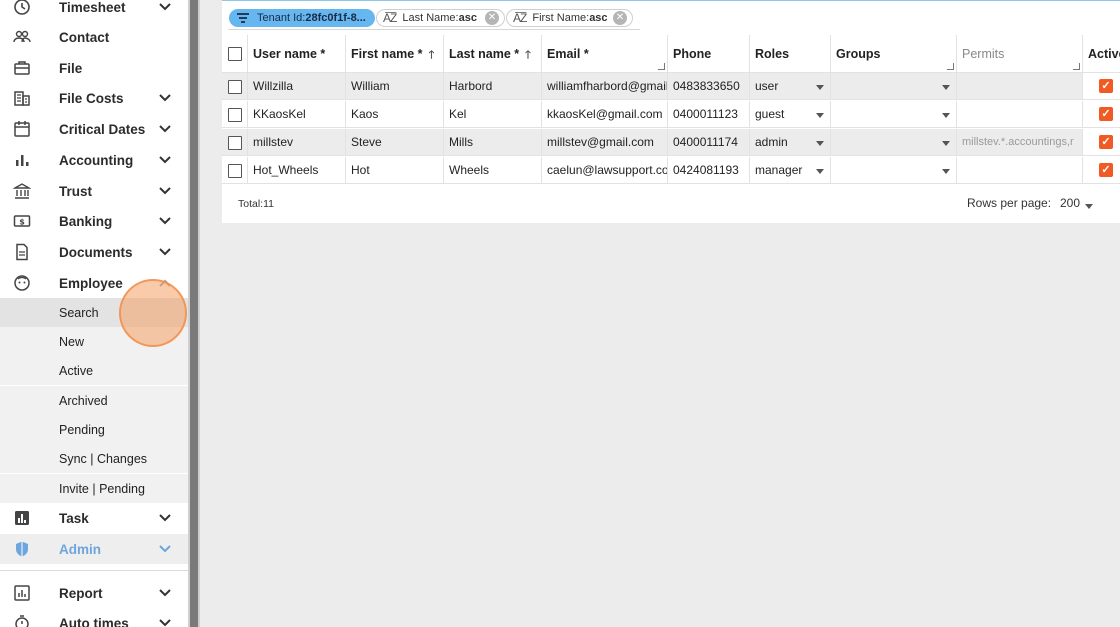 Image resolution: width=1120 pixels, height=627 pixels. What do you see at coordinates (94, 98) in the screenshot?
I see `sidebar-item-file-costs: File Costs` at bounding box center [94, 98].